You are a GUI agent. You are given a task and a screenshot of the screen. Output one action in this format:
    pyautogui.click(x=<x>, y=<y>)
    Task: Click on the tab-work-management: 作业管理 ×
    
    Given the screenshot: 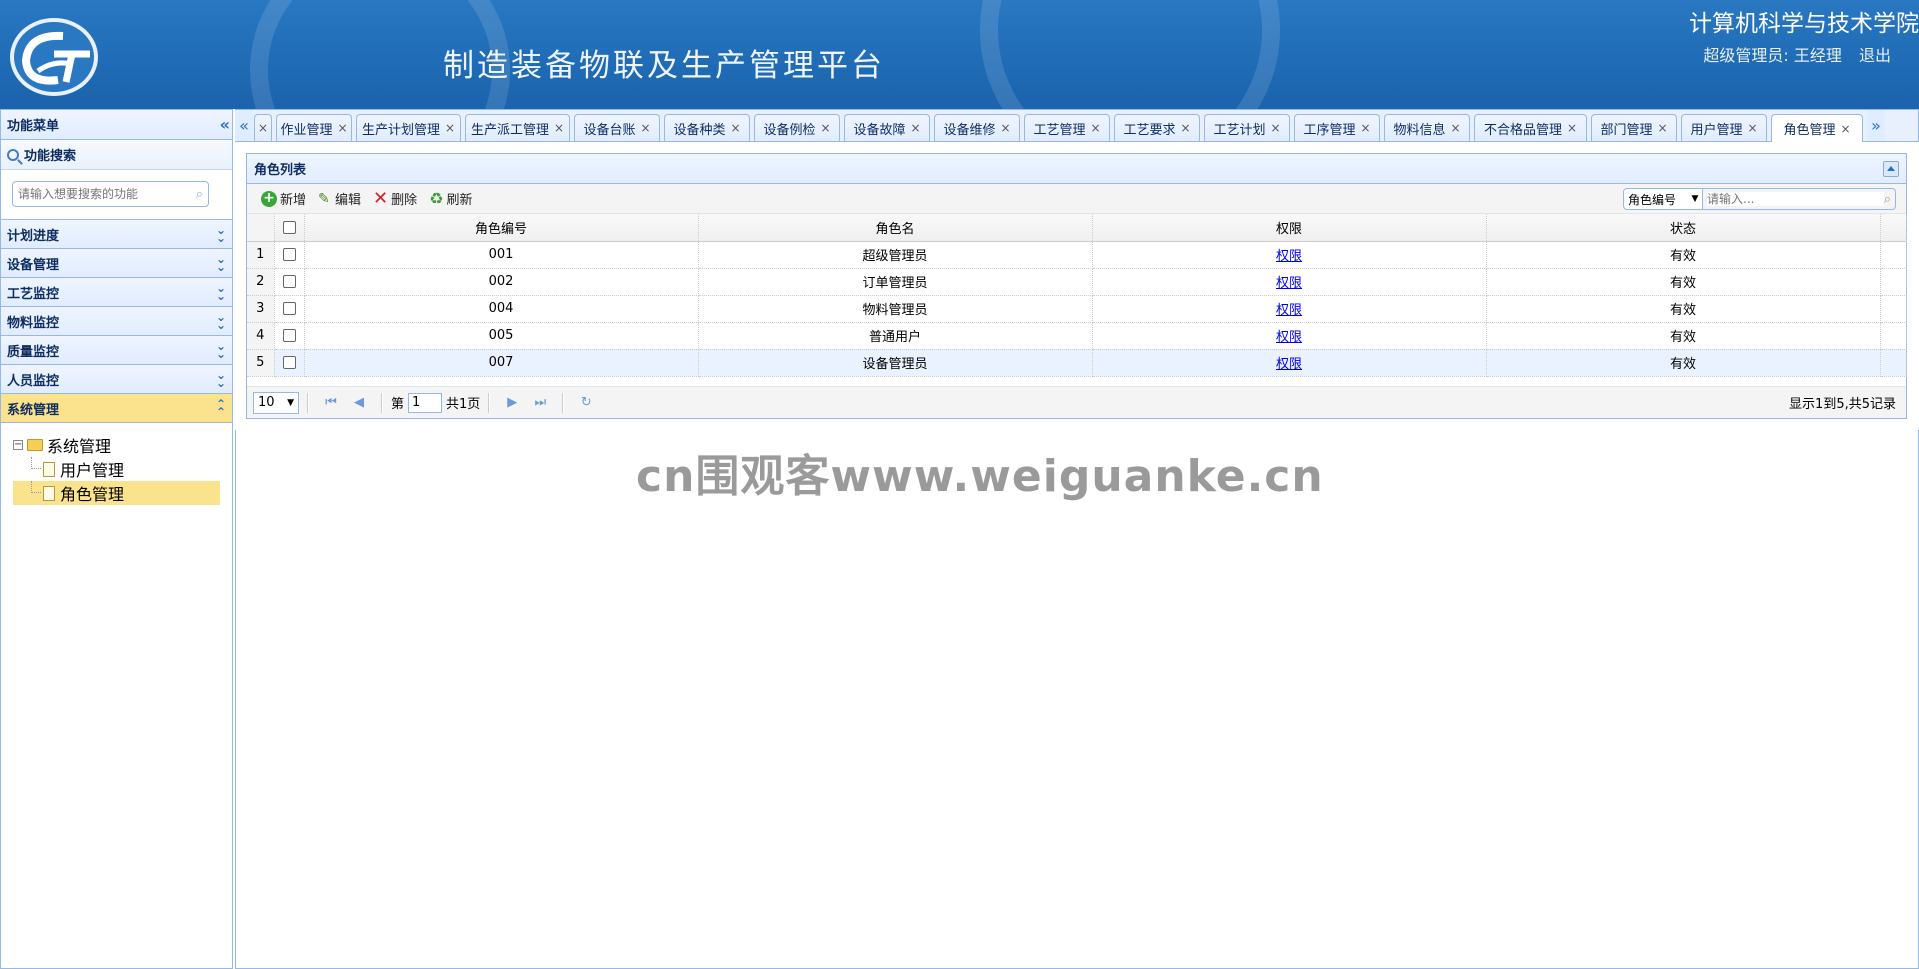 What is the action you would take?
    pyautogui.click(x=314, y=127)
    